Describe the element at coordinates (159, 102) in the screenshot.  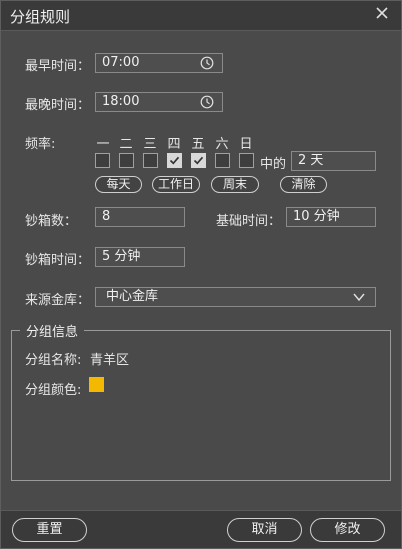
I see `latest-time-input: 18:00` at that location.